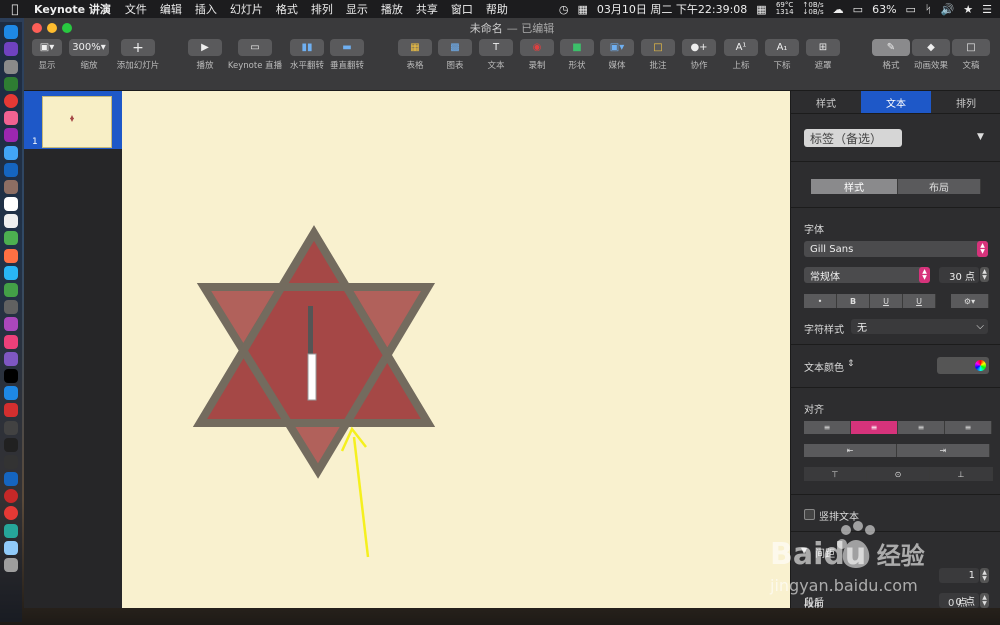  Describe the element at coordinates (171, 9) in the screenshot. I see `menu-edit: 编辑` at that location.